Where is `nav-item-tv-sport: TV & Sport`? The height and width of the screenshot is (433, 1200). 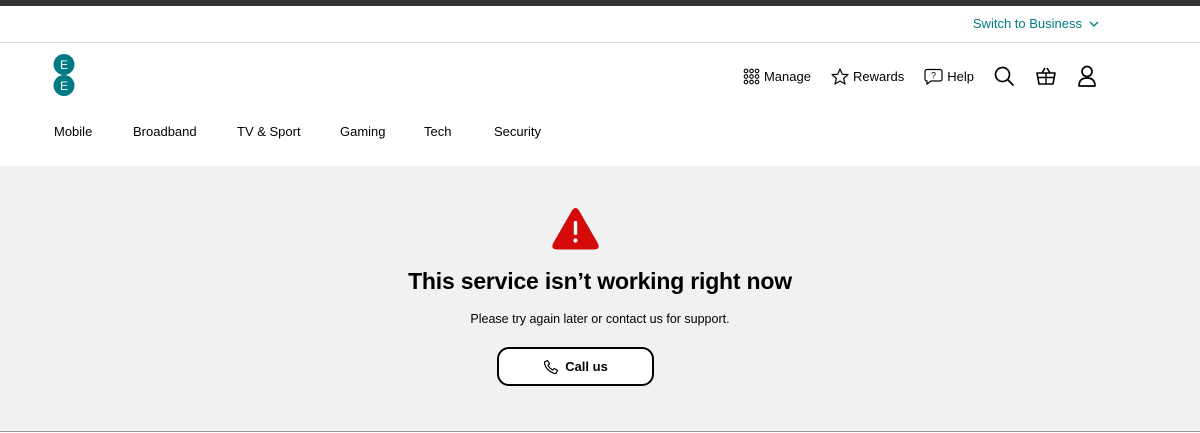
nav-item-tv-sport: TV & Sport is located at coordinates (288, 131).